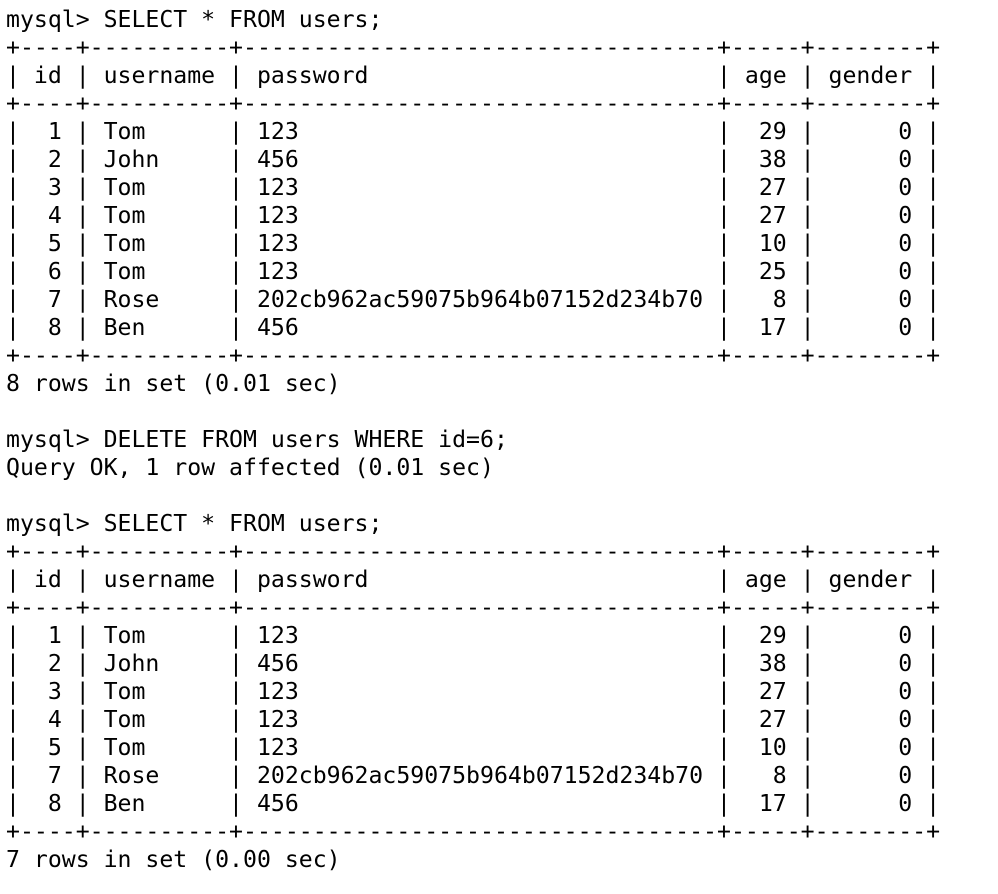 This screenshot has width=998, height=894. What do you see at coordinates (173, 383) in the screenshot?
I see `rows-in-set-status: 8 rows in set (0.01 sec)` at bounding box center [173, 383].